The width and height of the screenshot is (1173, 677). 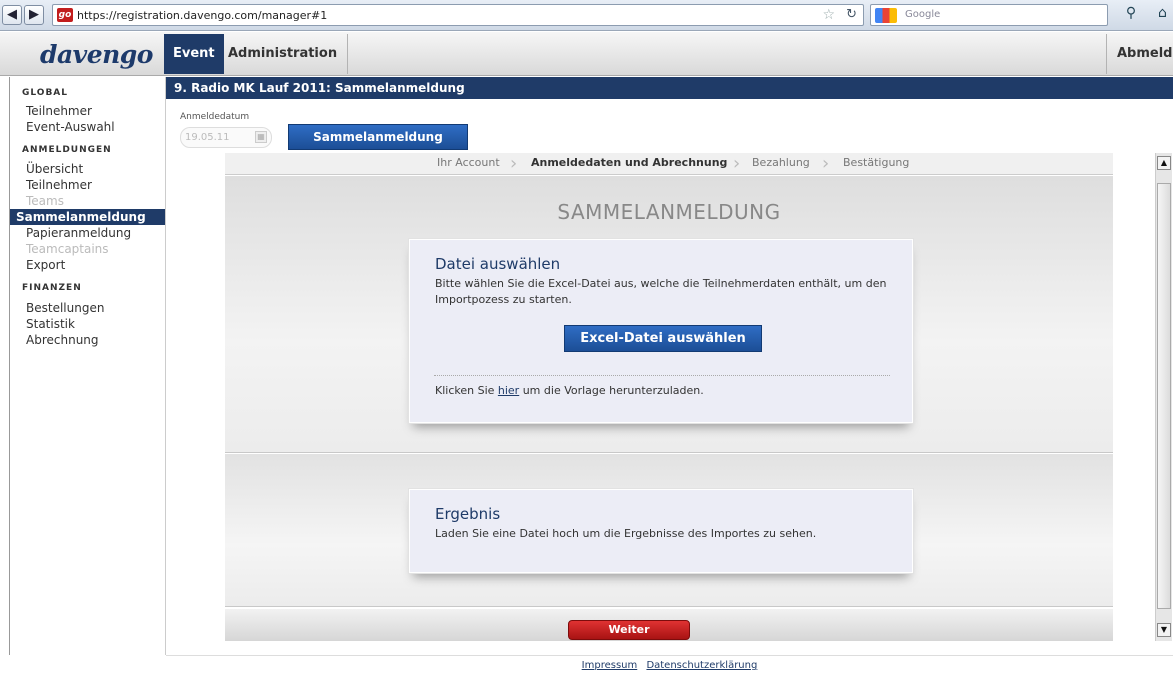 What do you see at coordinates (261, 137) in the screenshot?
I see `calendar-icon: ▦` at bounding box center [261, 137].